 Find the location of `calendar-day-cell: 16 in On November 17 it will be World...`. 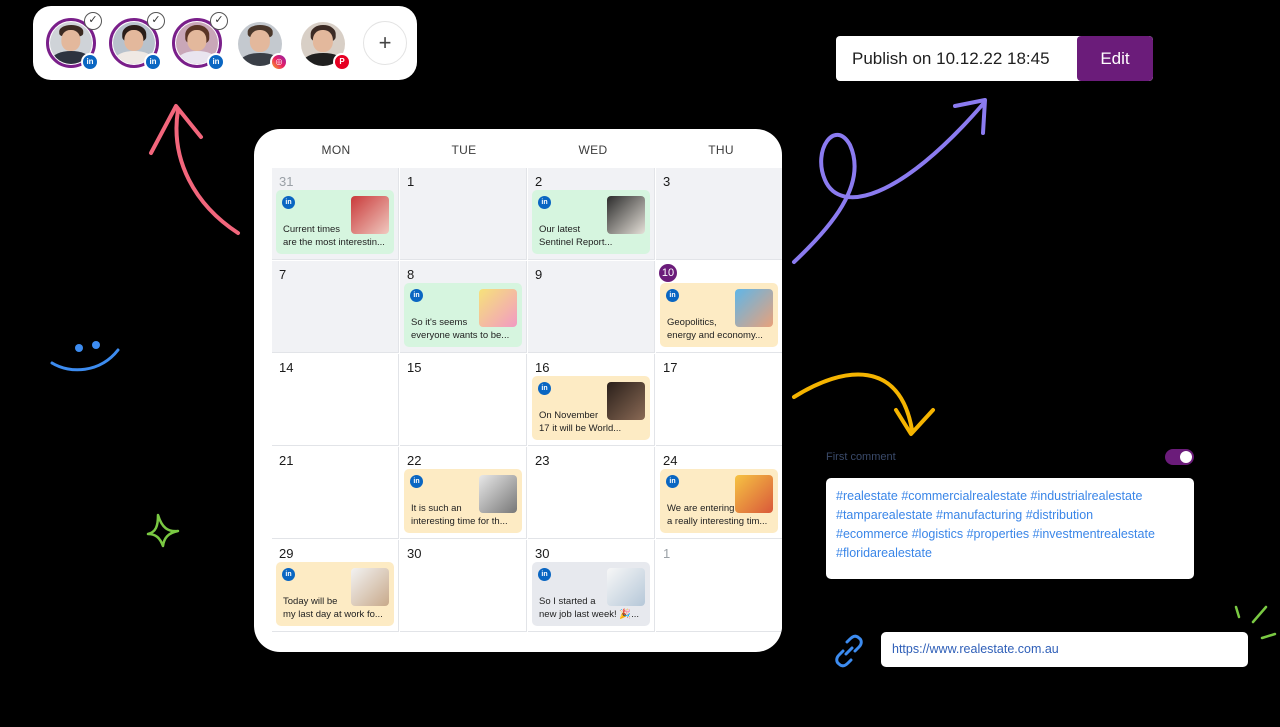

calendar-day-cell: 16 in On November 17 it will be World... is located at coordinates (591, 400).